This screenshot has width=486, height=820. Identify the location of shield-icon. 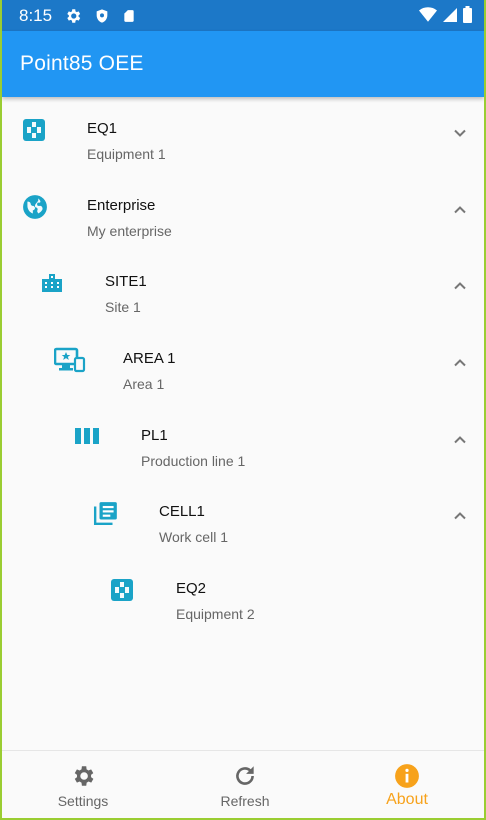
(102, 16).